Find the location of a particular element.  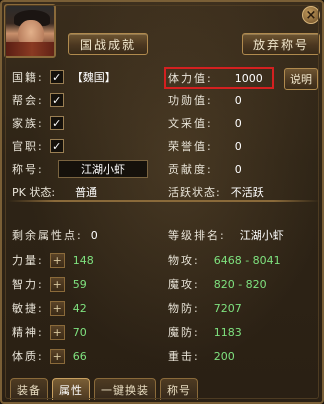

merit-label: 功勋值: is located at coordinates (190, 100).